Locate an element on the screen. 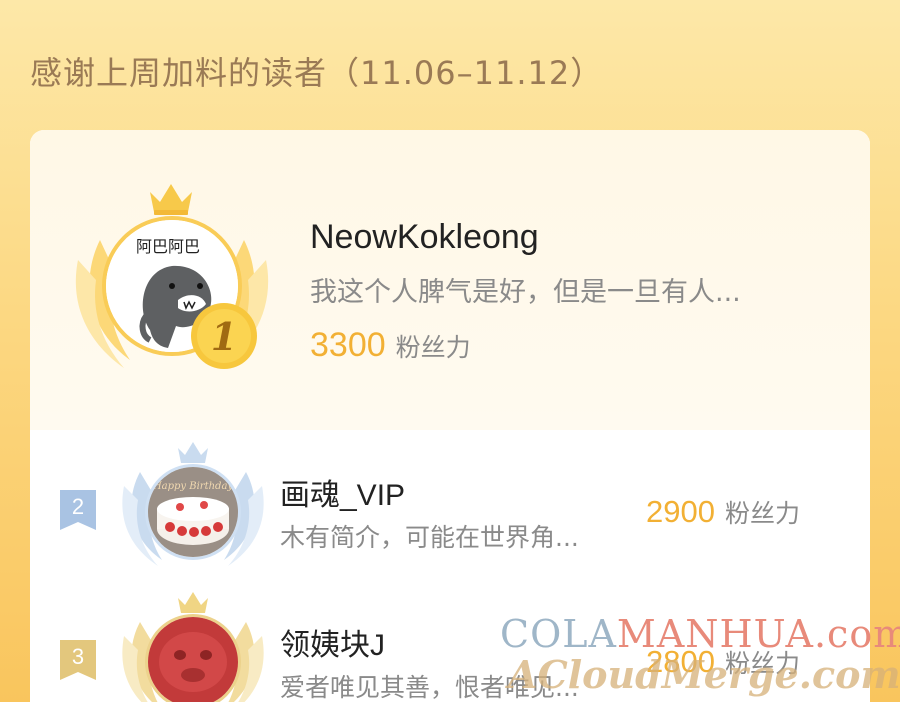  rank-number-text: 2 is located at coordinates (78, 506).